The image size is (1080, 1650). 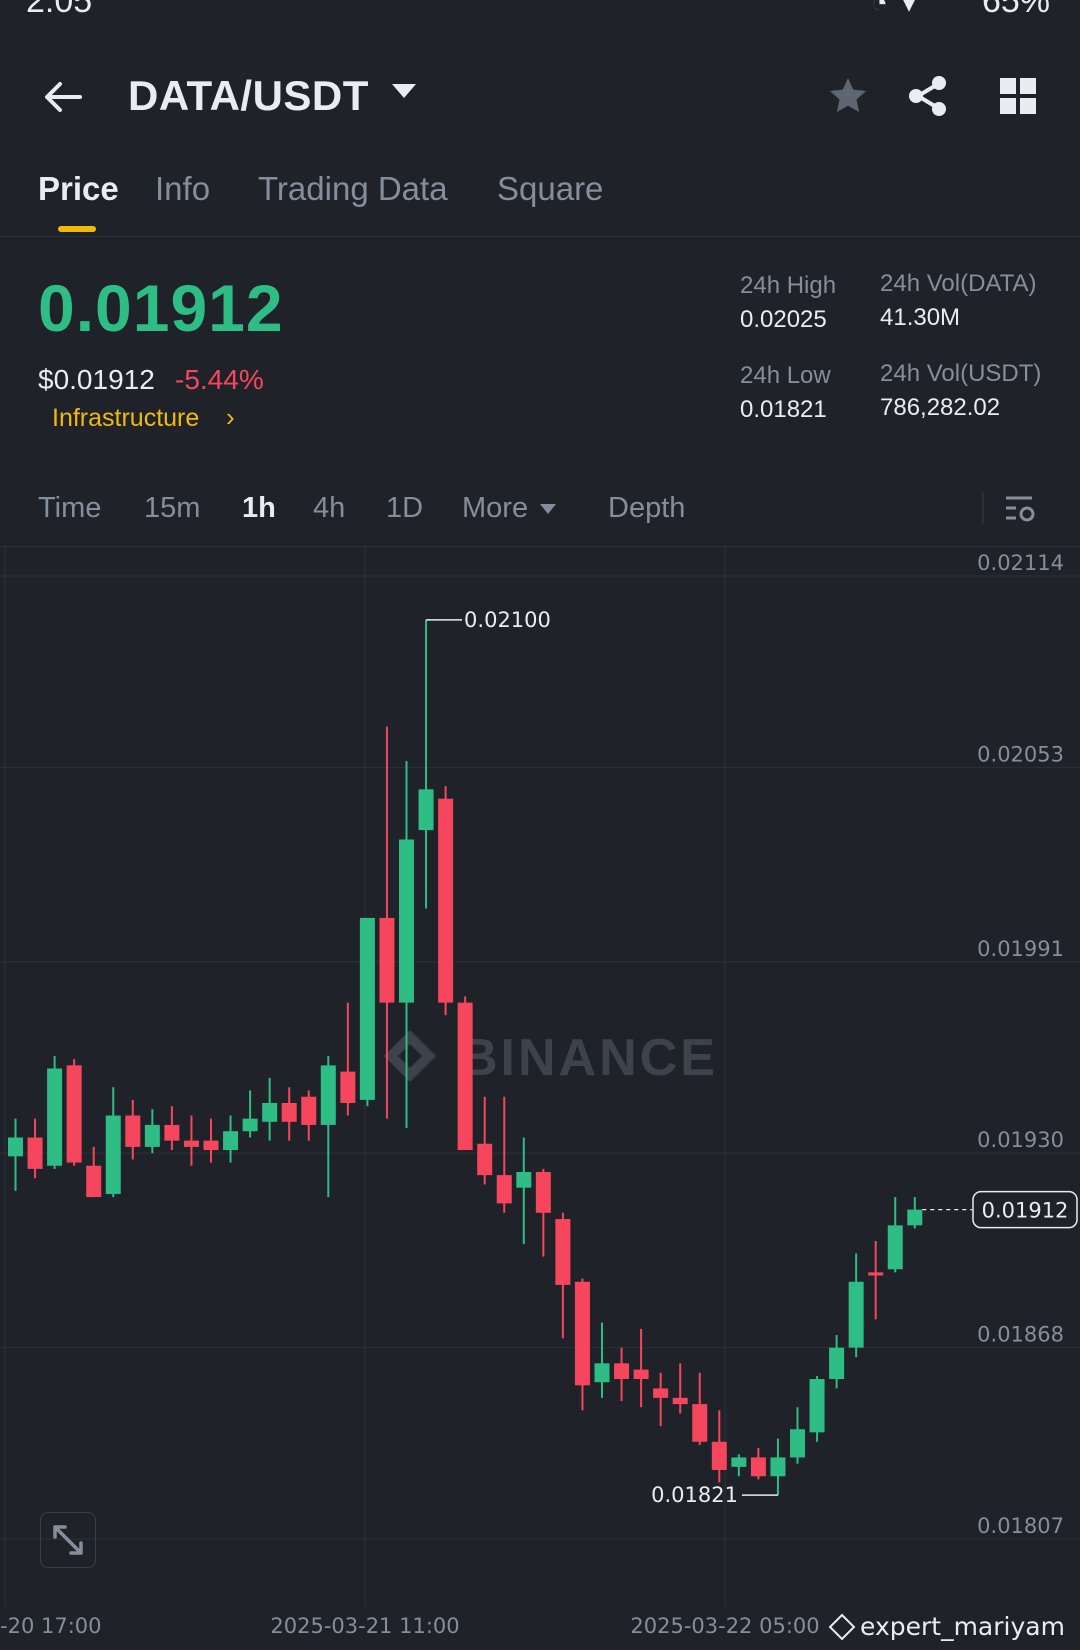 What do you see at coordinates (63, 97) in the screenshot?
I see `back-arrow-icon` at bounding box center [63, 97].